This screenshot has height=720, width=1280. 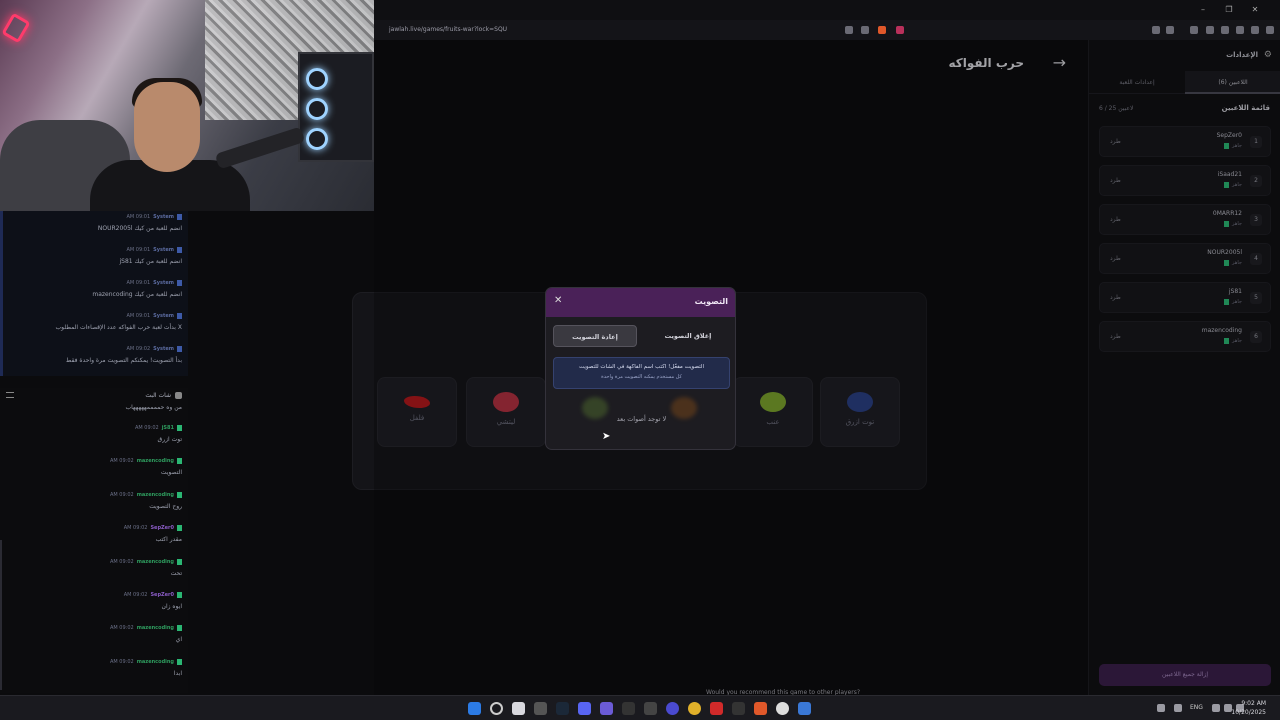 What do you see at coordinates (694, 708) in the screenshot?
I see `chrome-icon` at bounding box center [694, 708].